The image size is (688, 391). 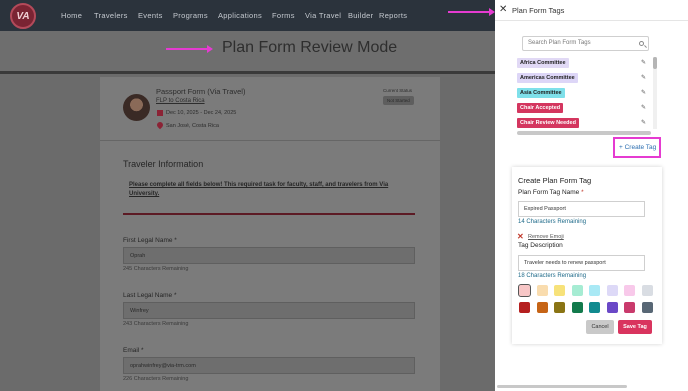 What do you see at coordinates (270, 140) in the screenshot?
I see `divider` at bounding box center [270, 140].